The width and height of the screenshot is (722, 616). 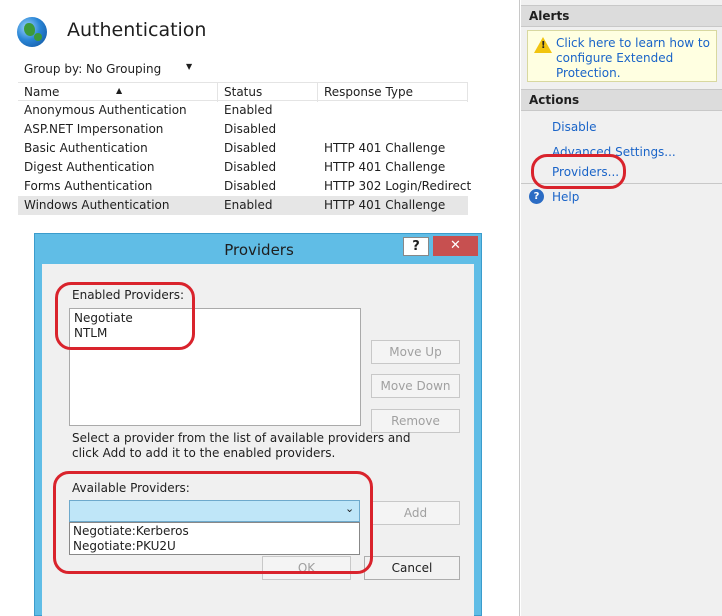 I want to click on globe-icon, so click(x=32, y=32).